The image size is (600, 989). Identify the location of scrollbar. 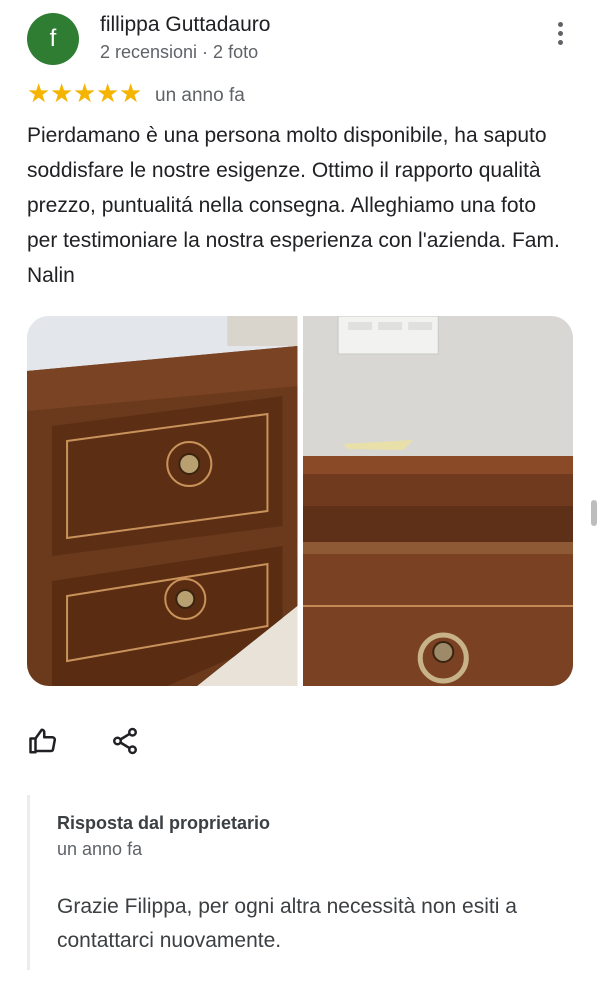
(594, 513).